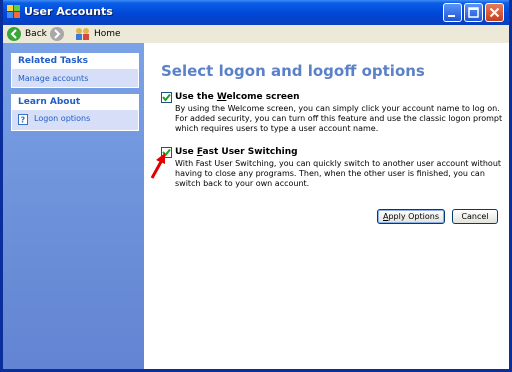 The height and width of the screenshot is (372, 512). What do you see at coordinates (451, 16) in the screenshot?
I see `minimize-icon` at bounding box center [451, 16].